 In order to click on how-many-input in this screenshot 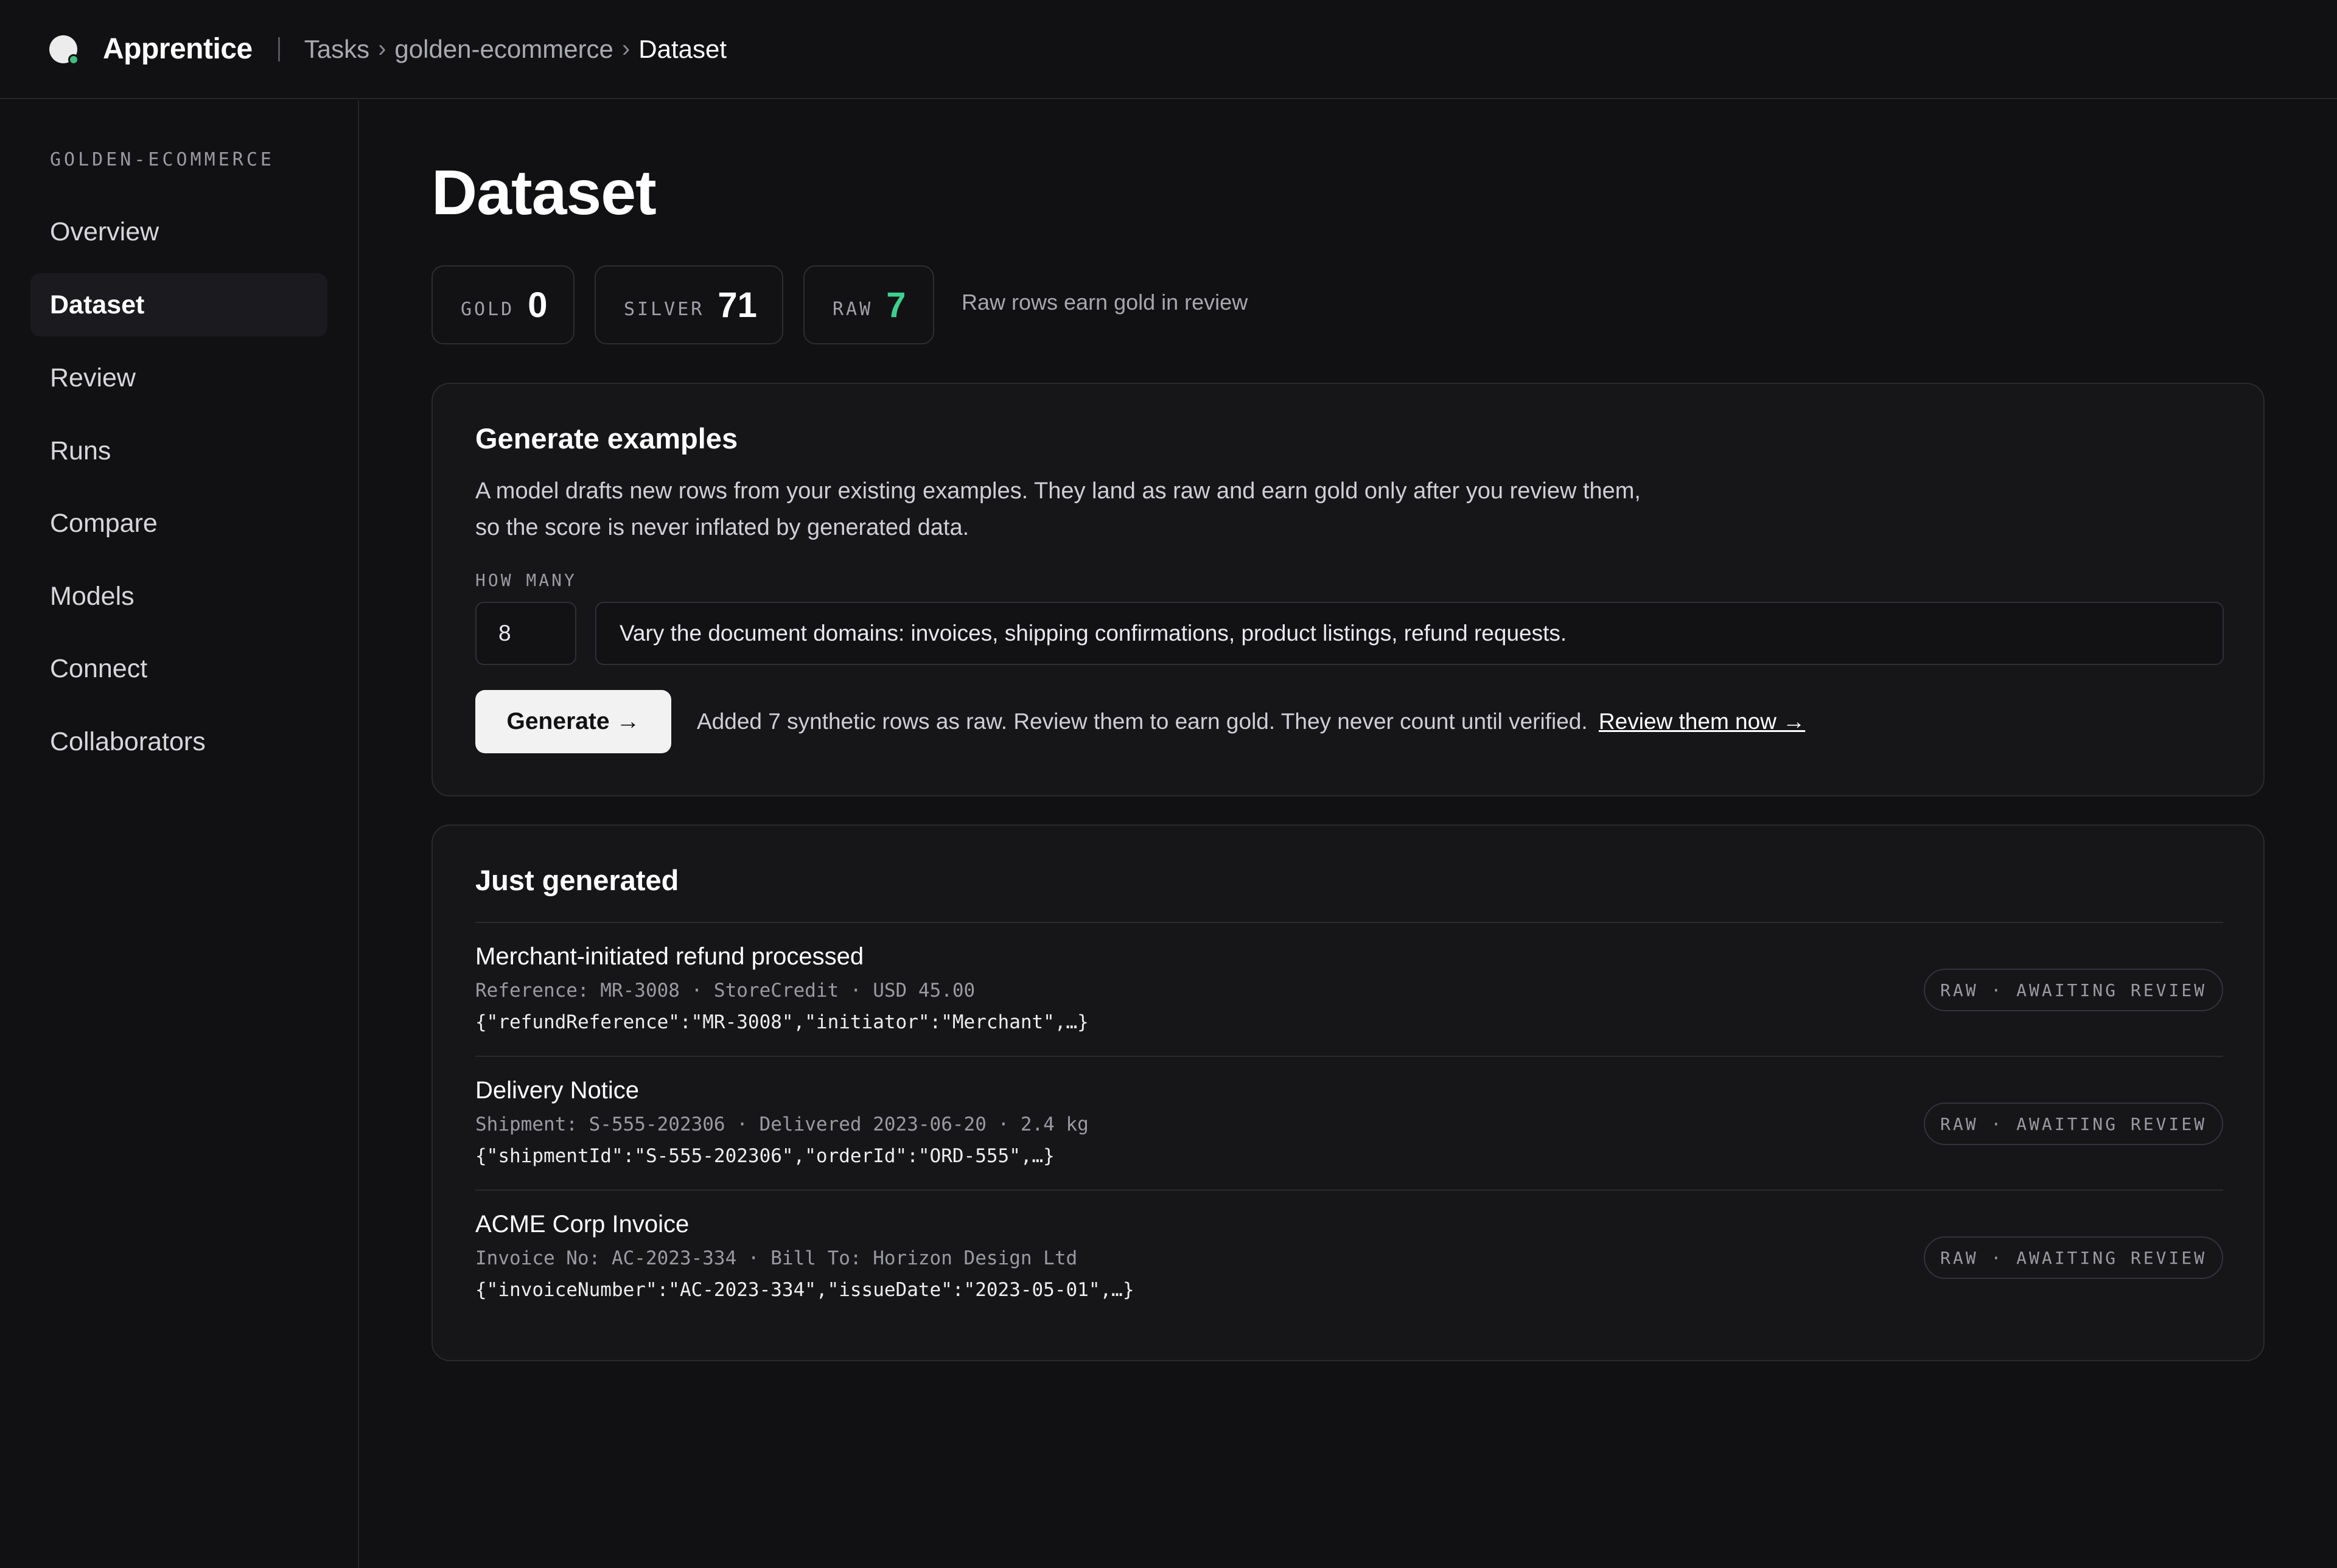, I will do `click(525, 633)`.